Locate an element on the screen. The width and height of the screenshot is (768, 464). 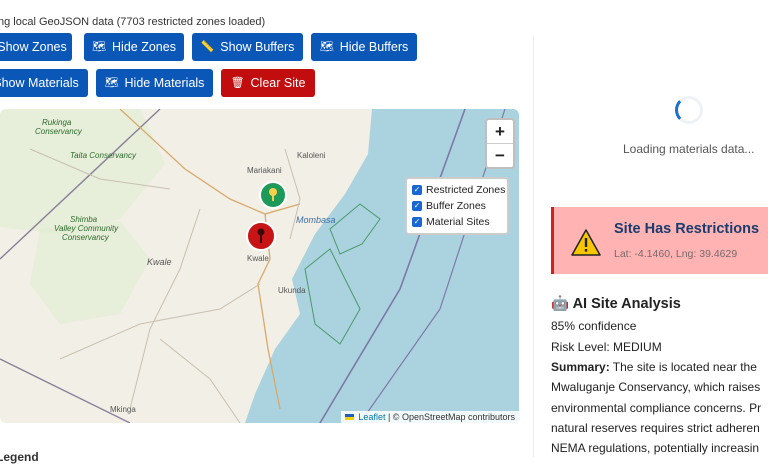
map-label-ukunda: Ukunda is located at coordinates (292, 290).